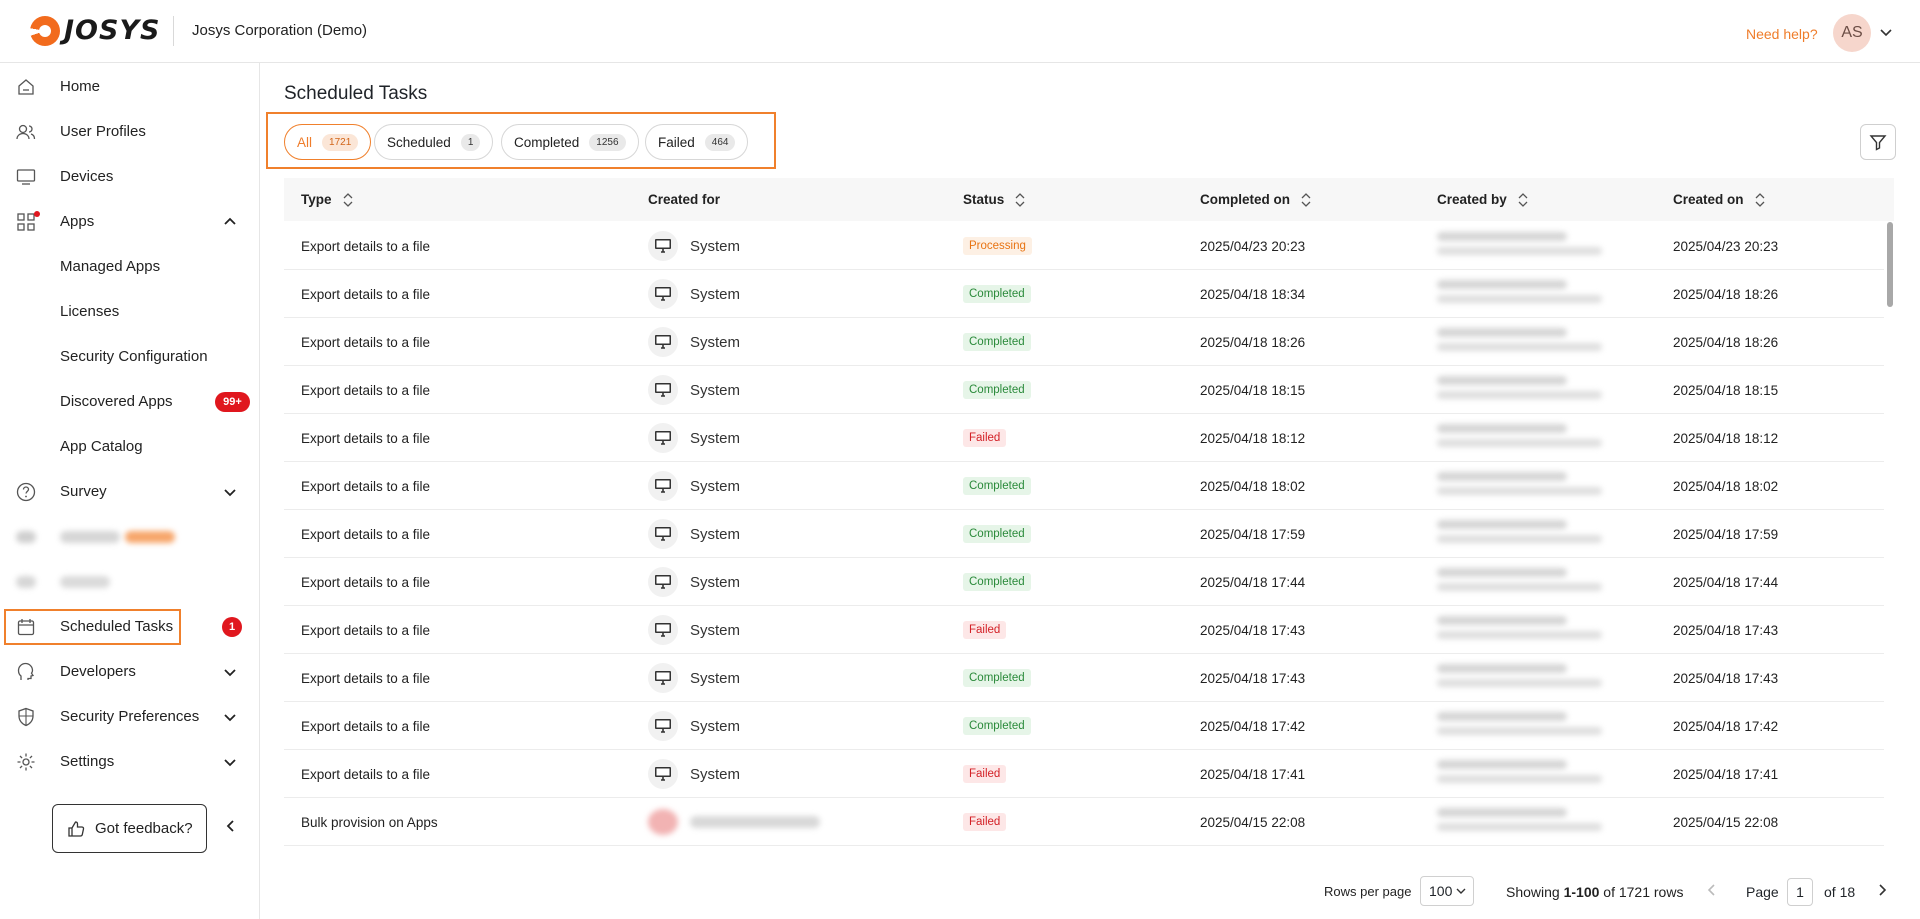 The image size is (1920, 919). I want to click on chevron-up-icon, so click(230, 222).